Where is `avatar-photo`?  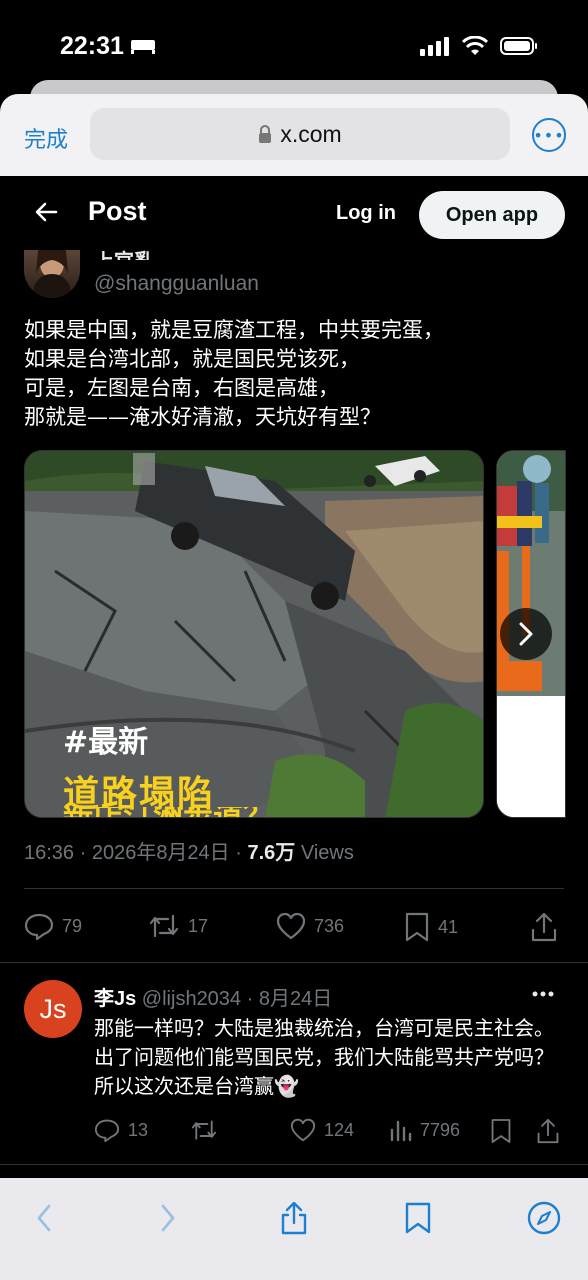 avatar-photo is located at coordinates (52, 274).